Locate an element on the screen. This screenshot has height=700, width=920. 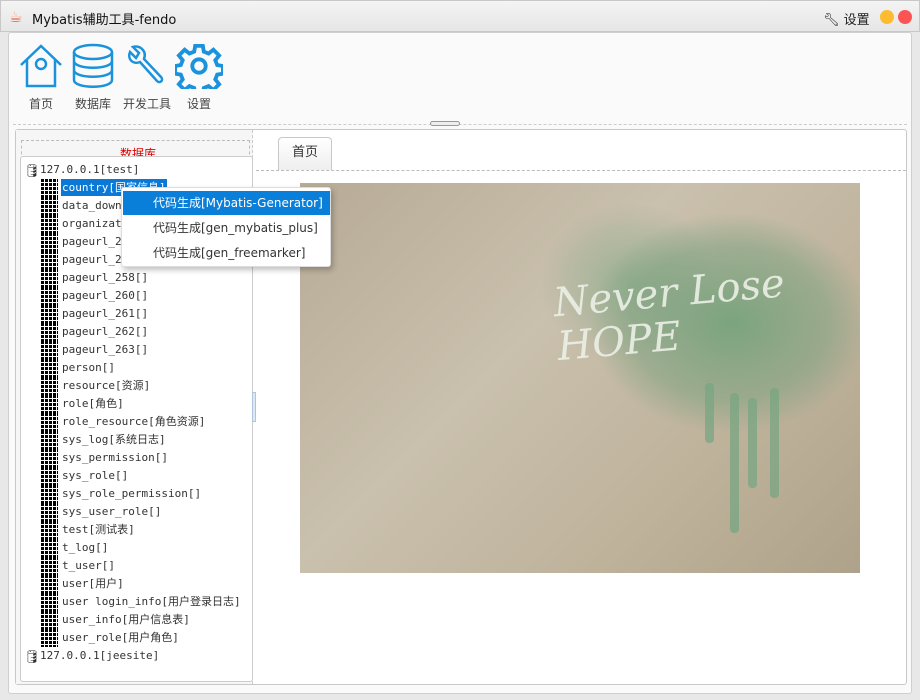
close-button is located at coordinates (905, 17).